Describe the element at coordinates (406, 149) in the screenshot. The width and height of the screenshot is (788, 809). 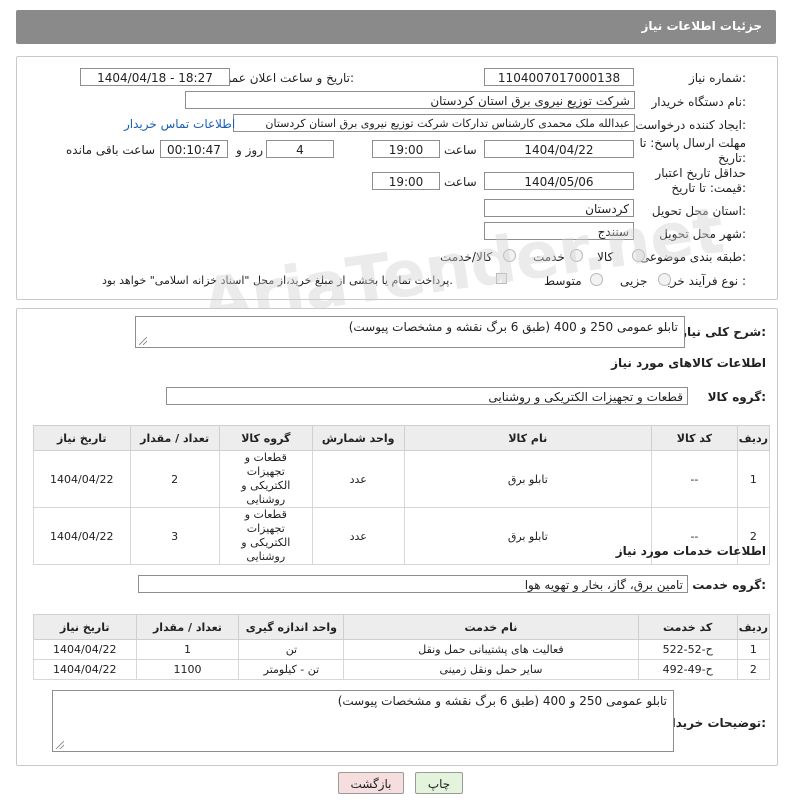
I see `deadline-time-field: 19:00` at that location.